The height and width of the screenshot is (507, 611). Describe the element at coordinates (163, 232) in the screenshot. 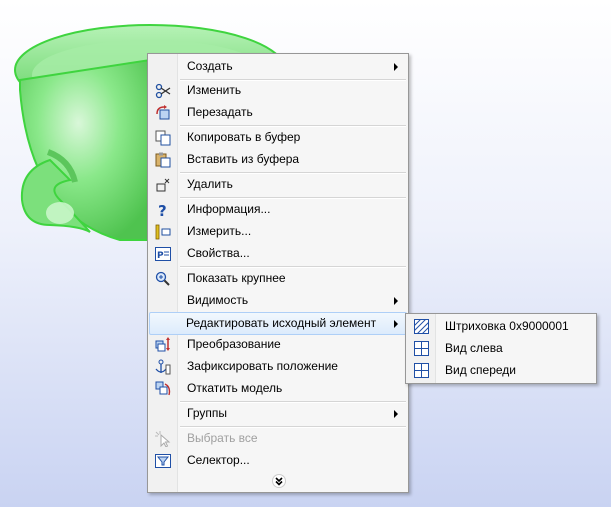

I see `measure-icon` at that location.